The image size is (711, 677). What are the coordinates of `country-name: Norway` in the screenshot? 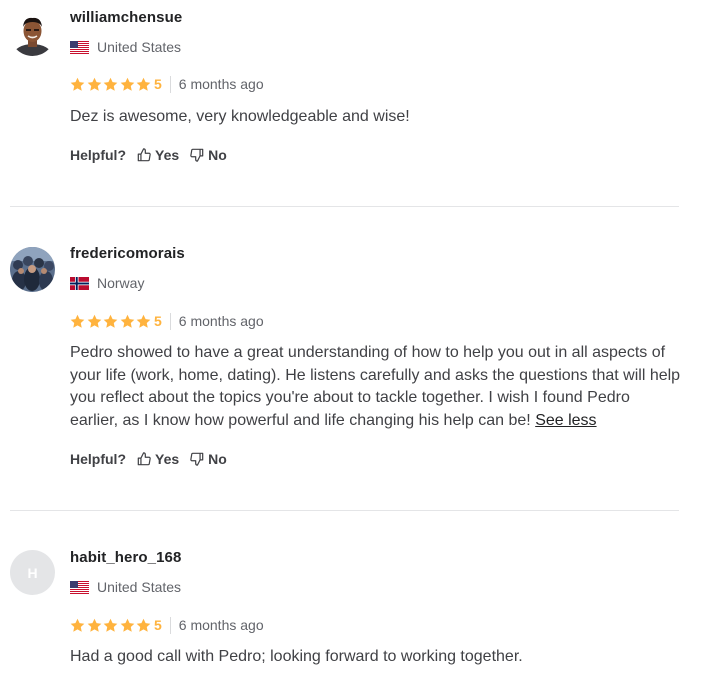 It's located at (121, 283).